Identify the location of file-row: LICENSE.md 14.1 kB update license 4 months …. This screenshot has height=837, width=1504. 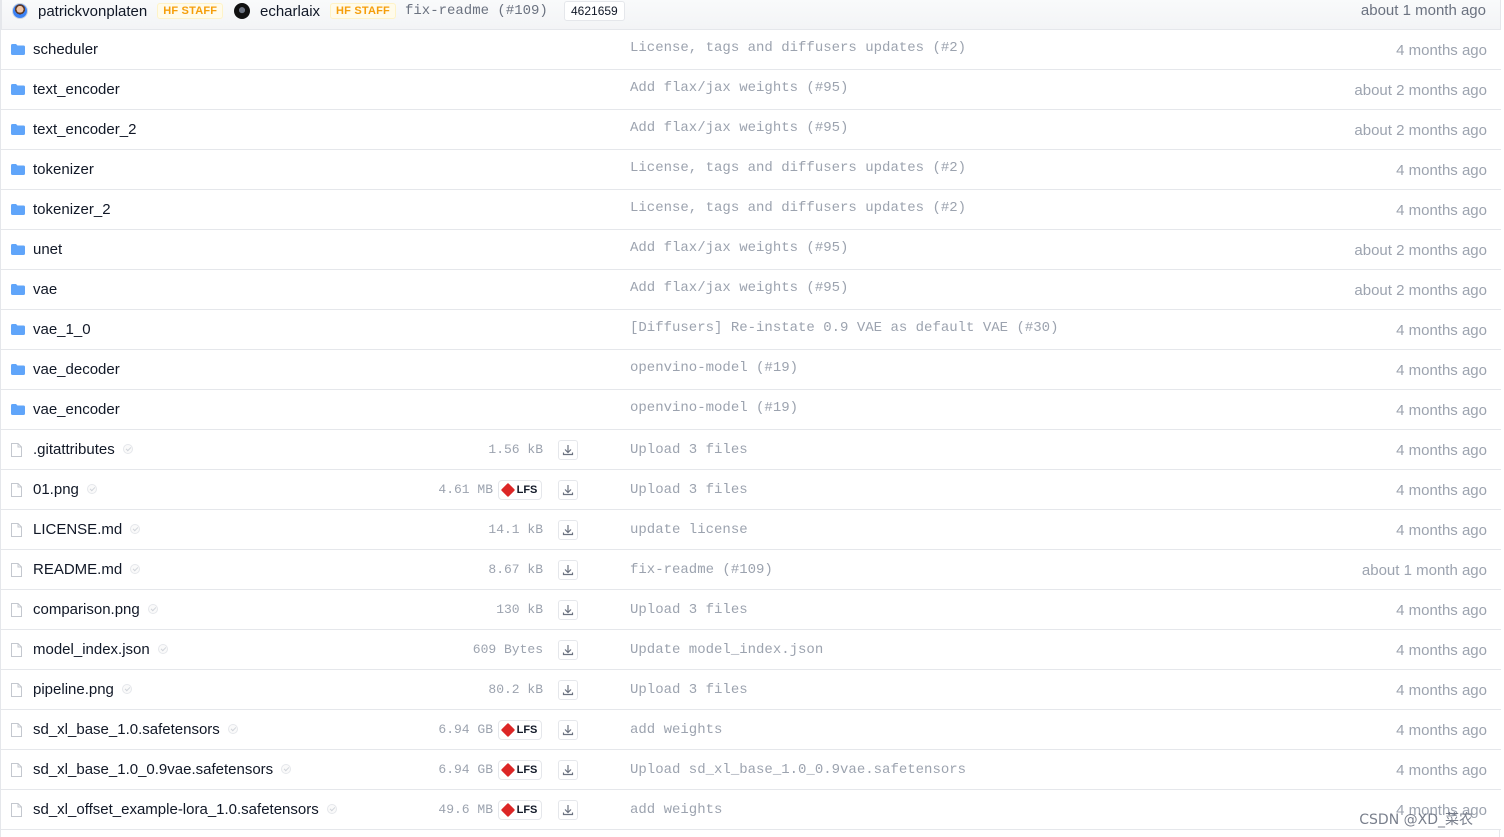
(751, 530).